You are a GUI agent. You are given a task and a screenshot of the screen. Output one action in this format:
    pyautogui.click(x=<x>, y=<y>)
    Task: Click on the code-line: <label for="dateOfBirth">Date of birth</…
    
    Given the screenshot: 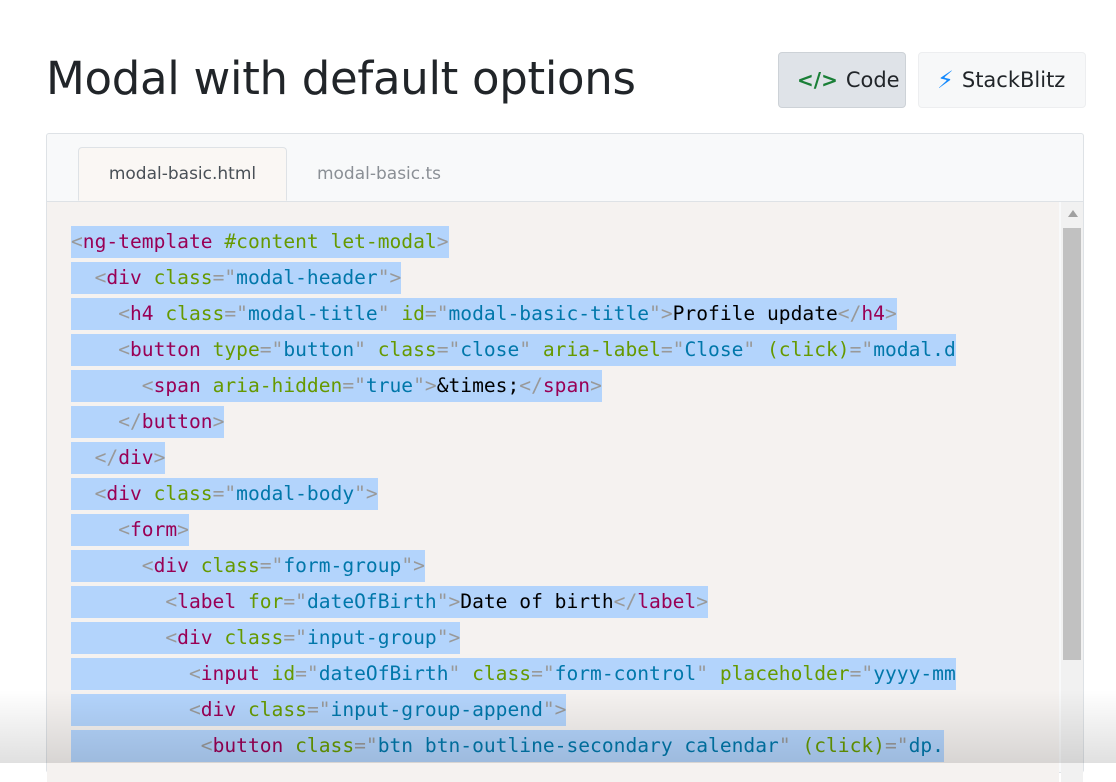 What is the action you would take?
    pyautogui.click(x=390, y=602)
    